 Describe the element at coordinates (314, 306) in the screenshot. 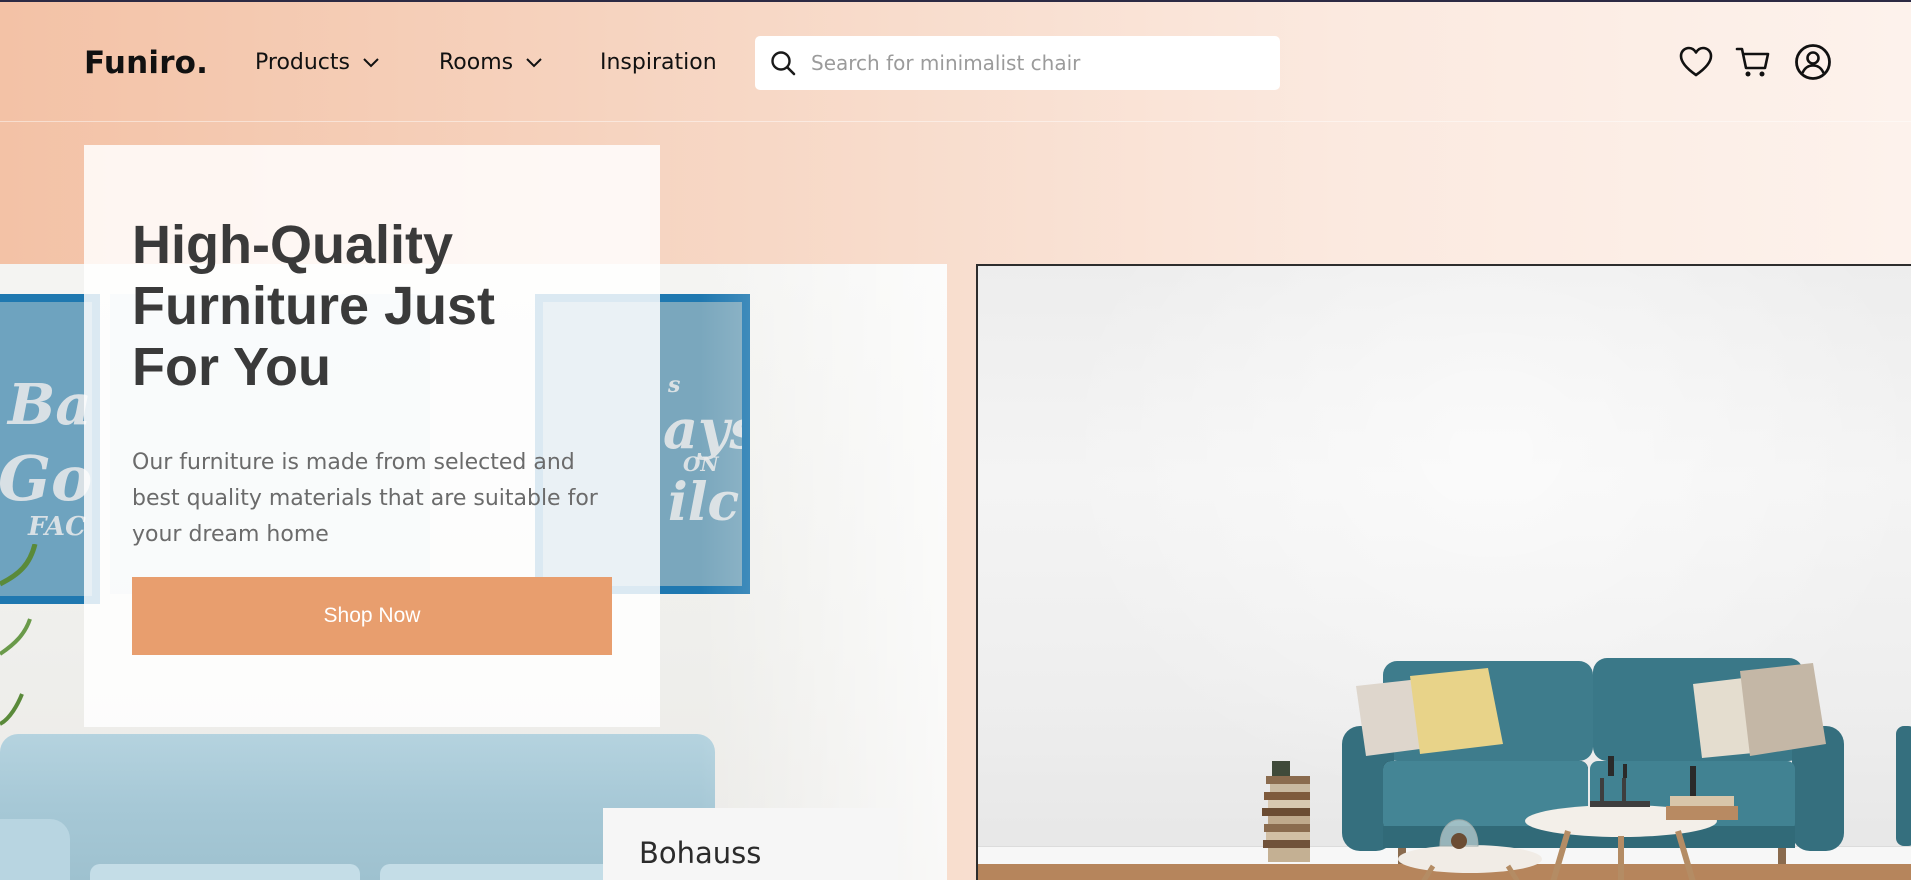

I see `hero-title-line: Furniture Just` at that location.